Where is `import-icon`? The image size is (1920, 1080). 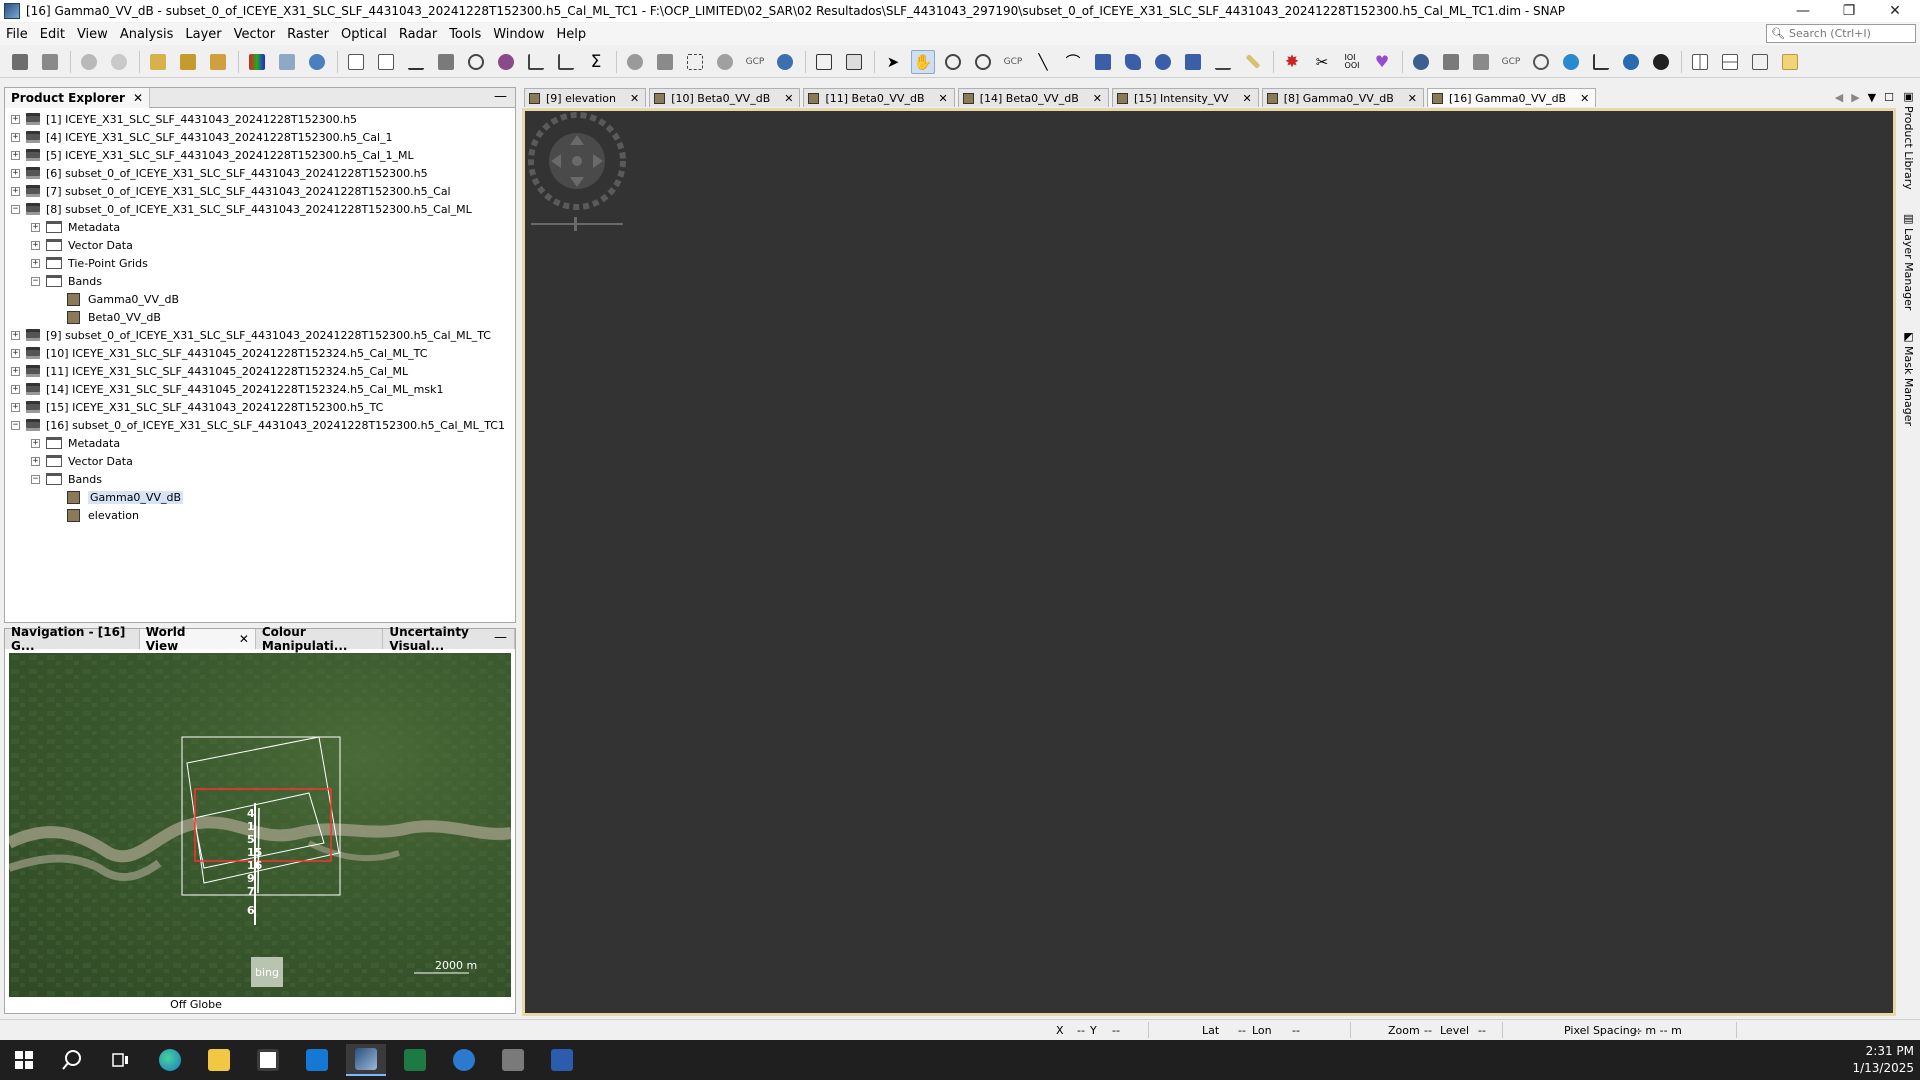
import-icon is located at coordinates (158, 62).